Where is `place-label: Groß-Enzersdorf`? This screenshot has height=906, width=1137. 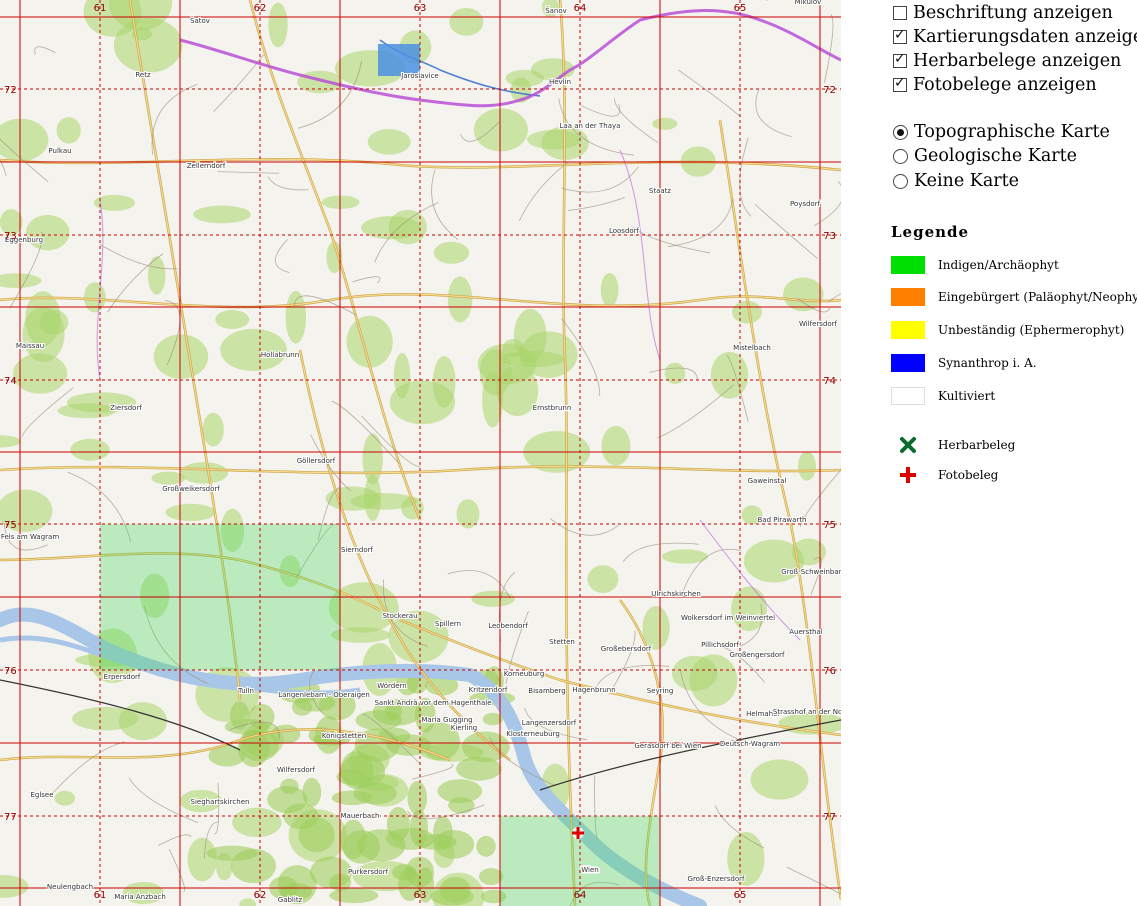 place-label: Groß-Enzersdorf is located at coordinates (716, 879).